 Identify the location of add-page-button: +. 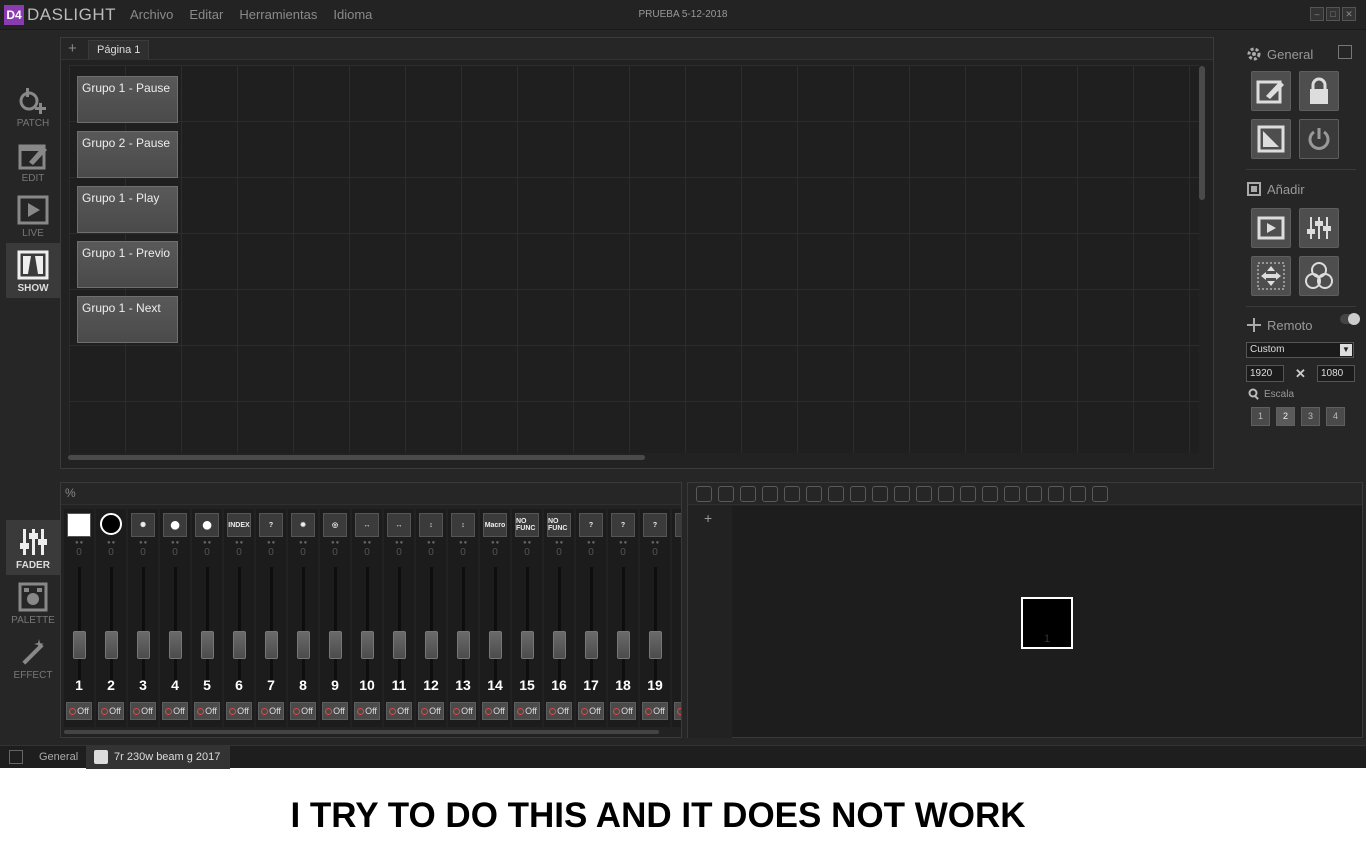
(72, 48).